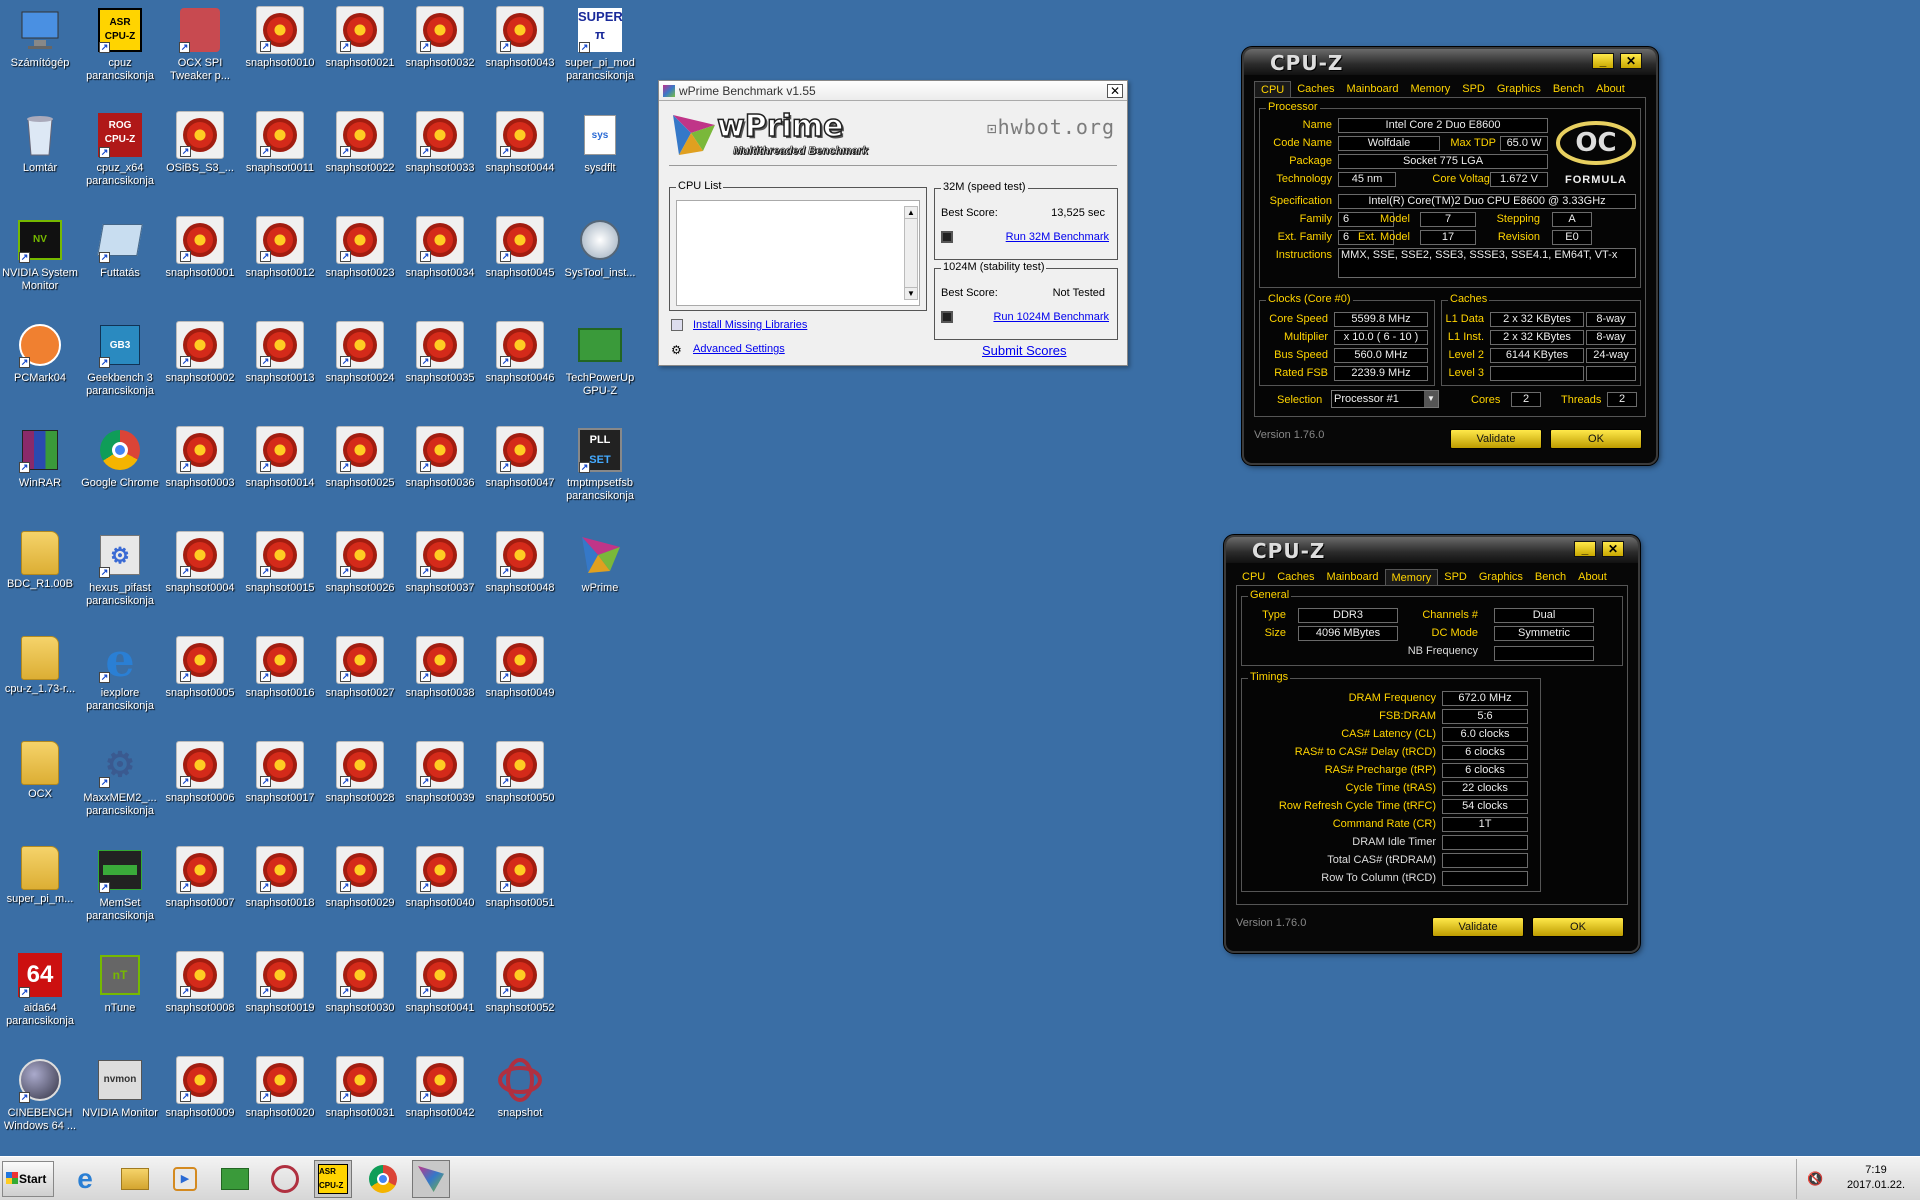  Describe the element at coordinates (360, 1100) in the screenshot. I see `desktop-icon-snaphsot0031: ↗ snaphsot0031` at that location.